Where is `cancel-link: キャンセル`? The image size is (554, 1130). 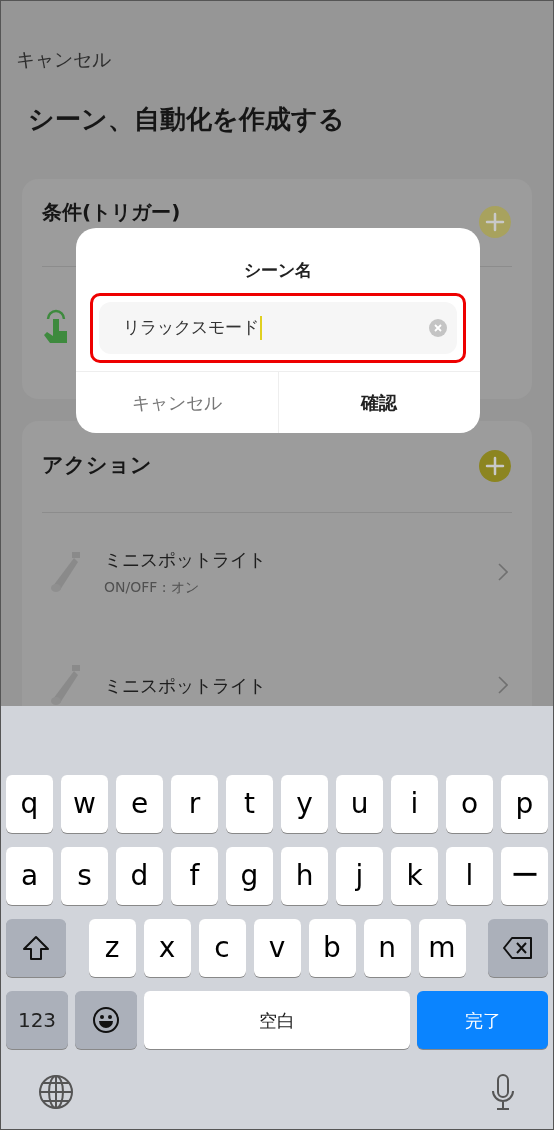 cancel-link: キャンセル is located at coordinates (63, 59).